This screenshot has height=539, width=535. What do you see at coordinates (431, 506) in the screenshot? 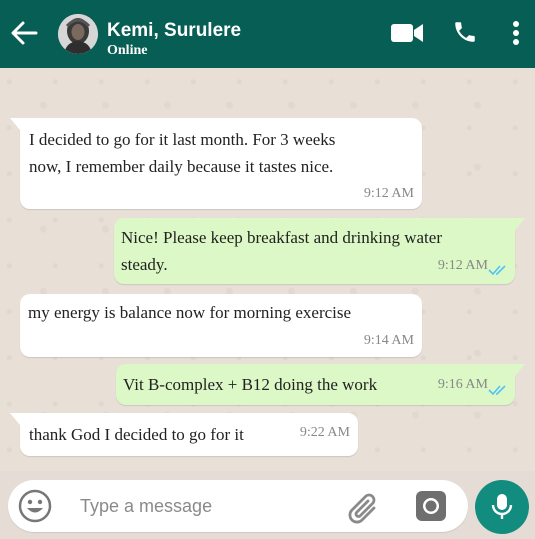
I see `camera-icon` at bounding box center [431, 506].